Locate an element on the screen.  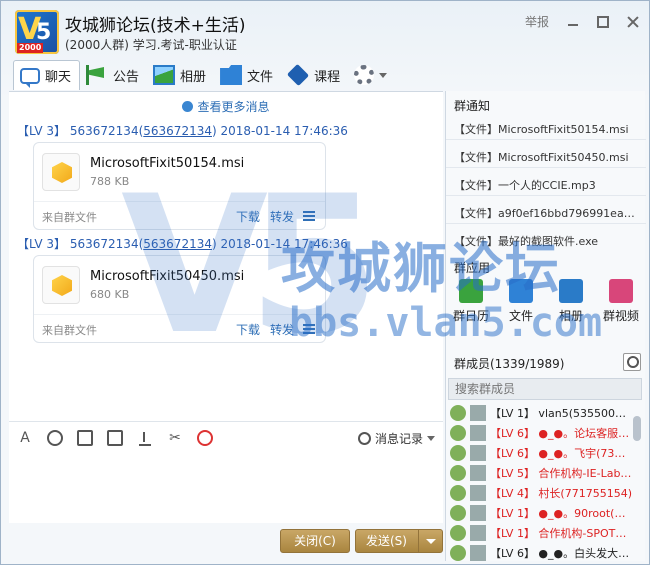
tab-album-label: 相册 is located at coordinates (193, 77).